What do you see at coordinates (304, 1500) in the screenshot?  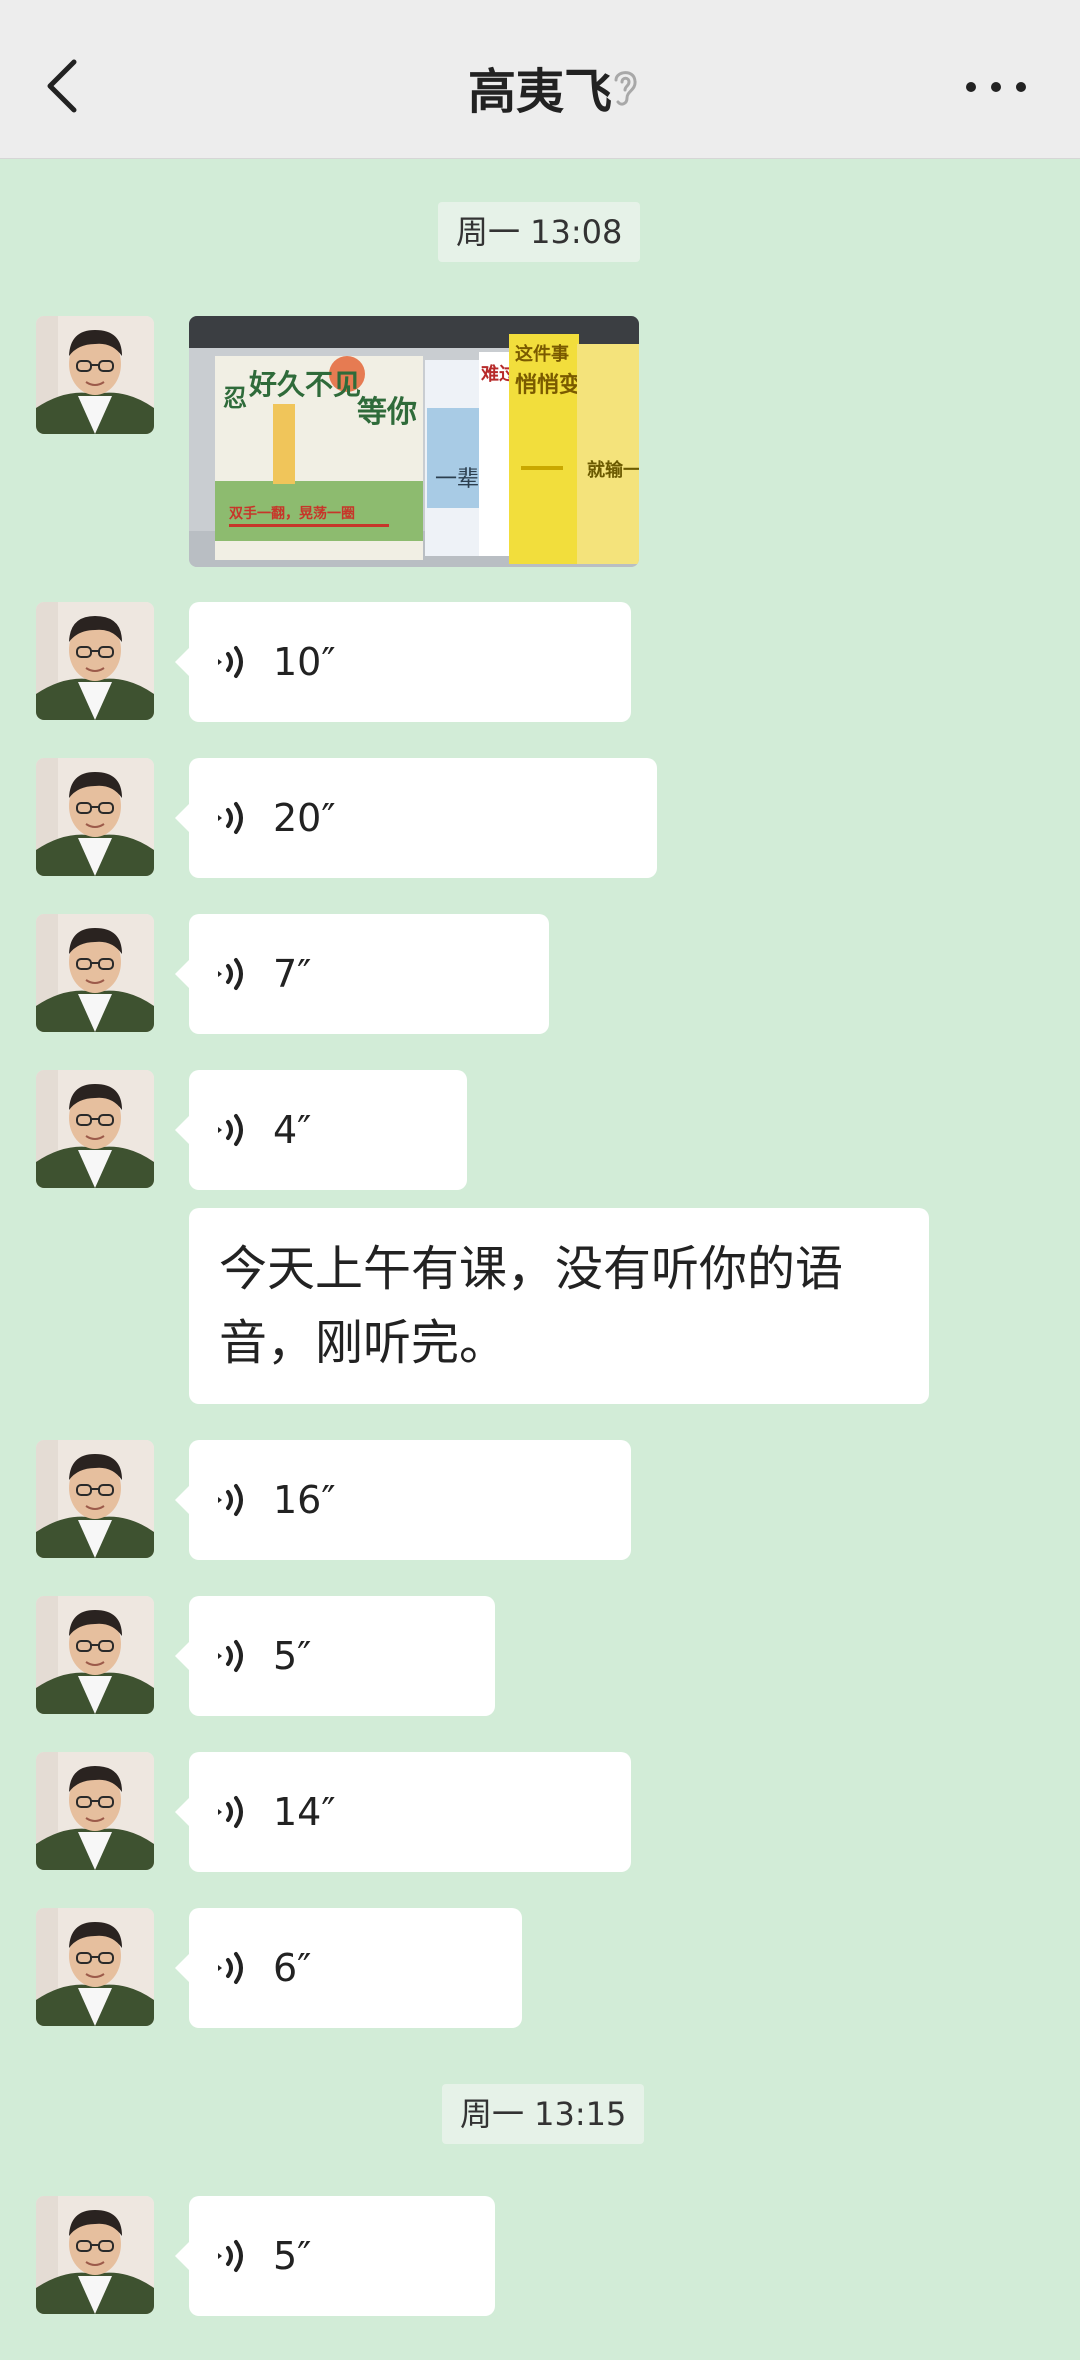 I see `voice-duration: 16″` at bounding box center [304, 1500].